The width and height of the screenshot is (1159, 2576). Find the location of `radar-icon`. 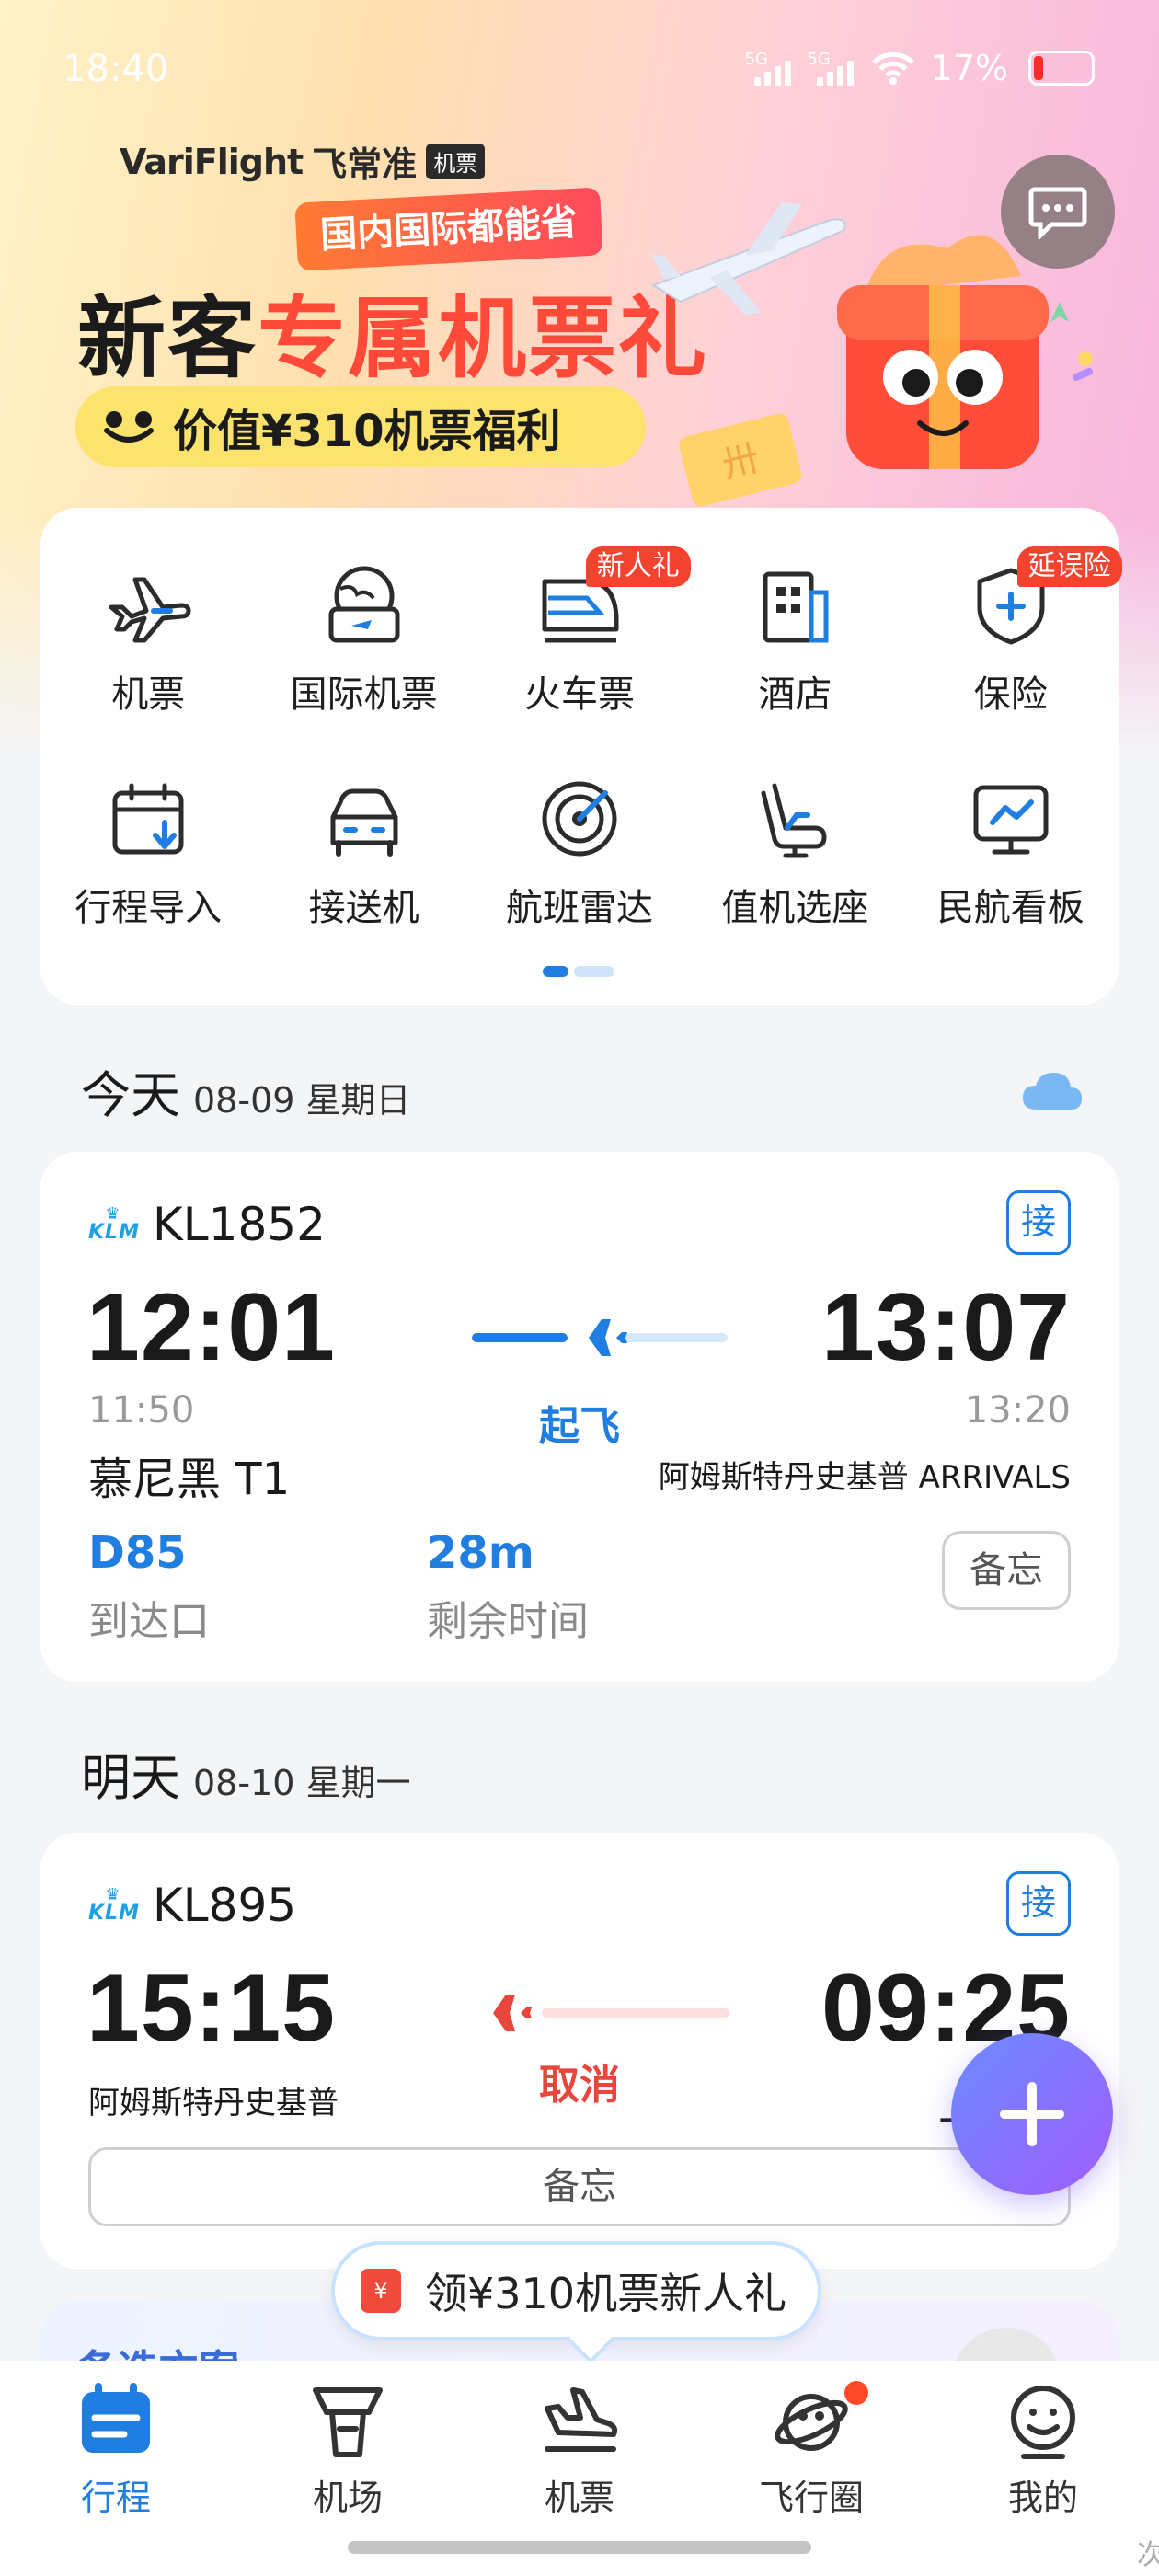

radar-icon is located at coordinates (579, 819).